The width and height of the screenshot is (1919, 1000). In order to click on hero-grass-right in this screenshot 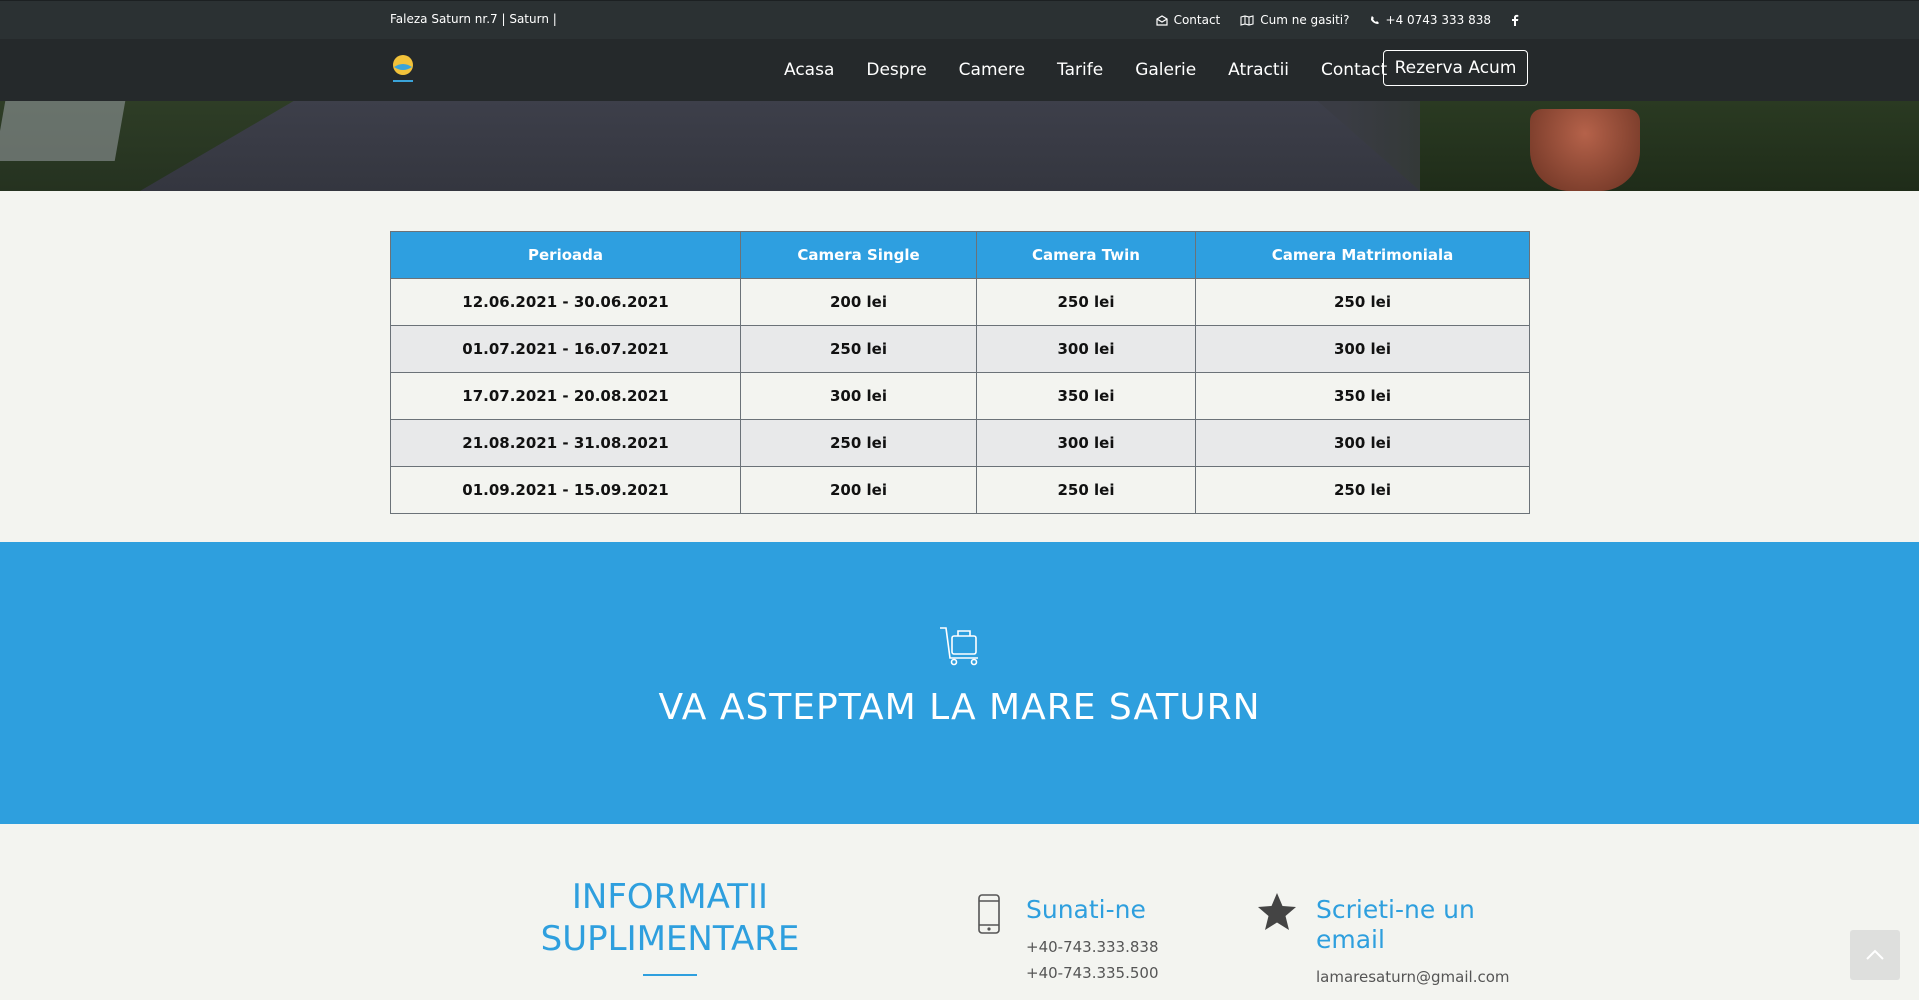, I will do `click(1669, 146)`.